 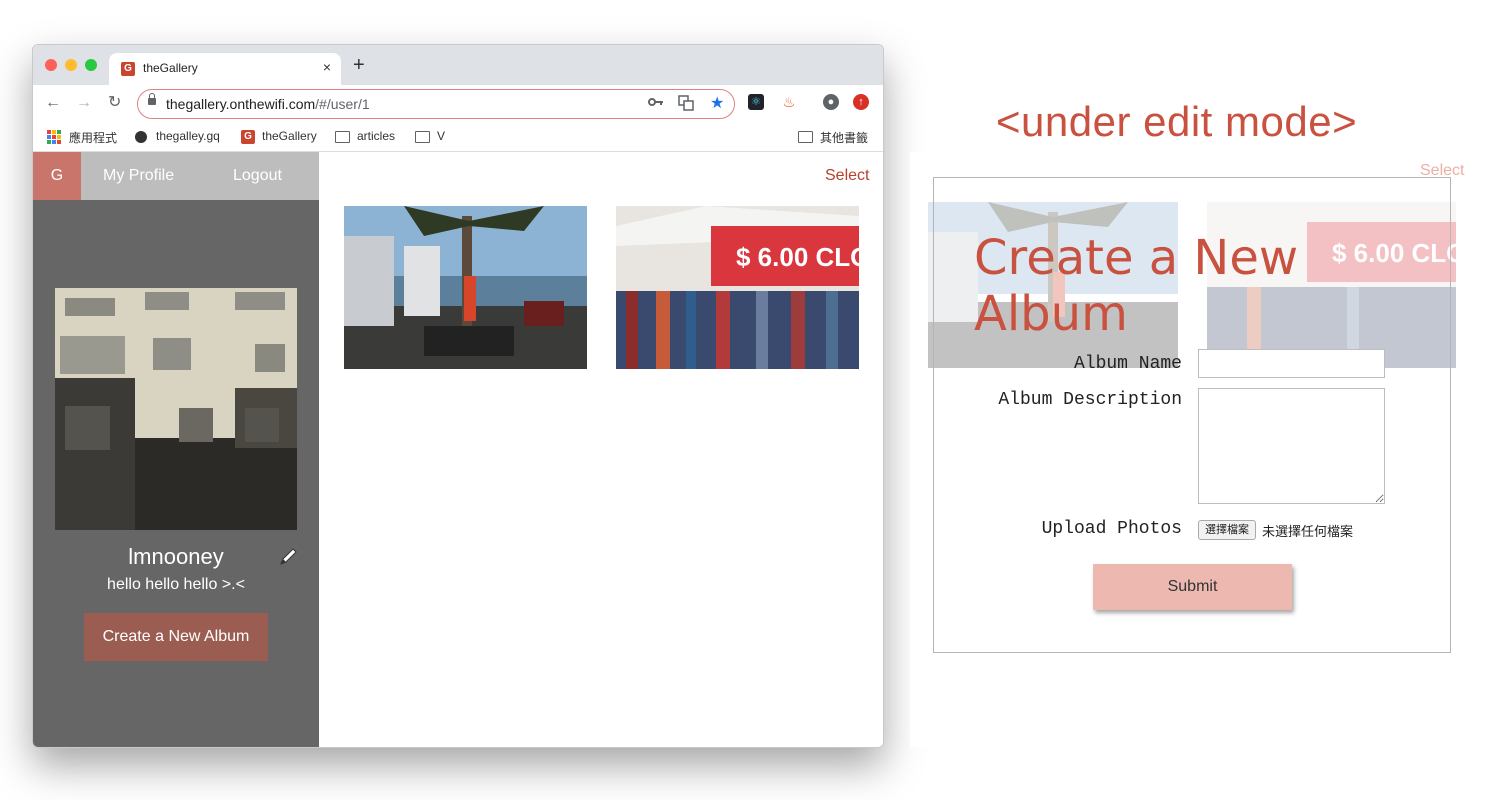 I want to click on bookmark-thegalley-gq: thegalley.gq, so click(x=188, y=136).